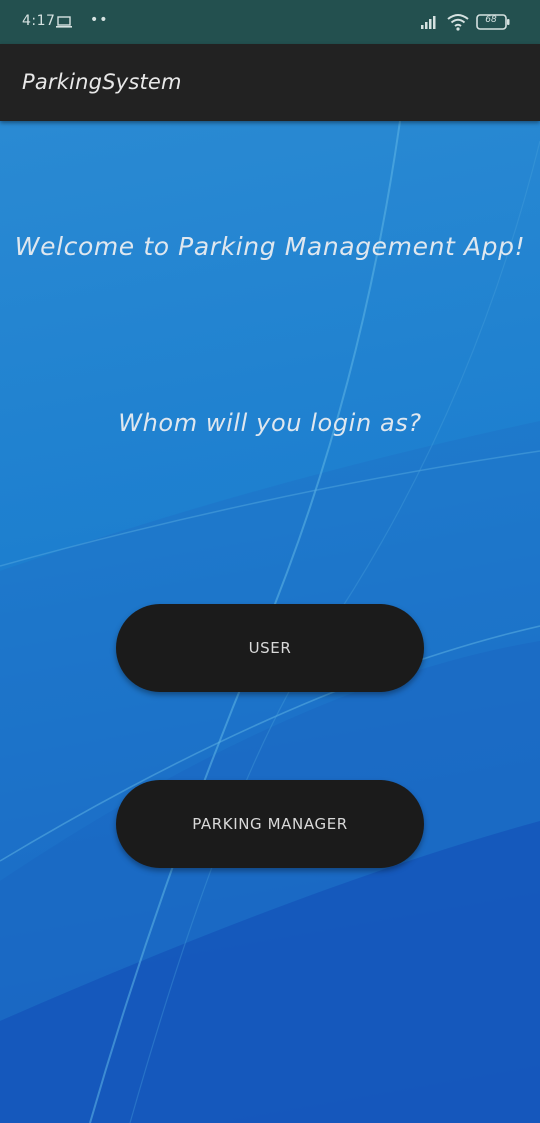  Describe the element at coordinates (270, 246) in the screenshot. I see `welcome-heading: Welcome to Parking Management App!` at that location.